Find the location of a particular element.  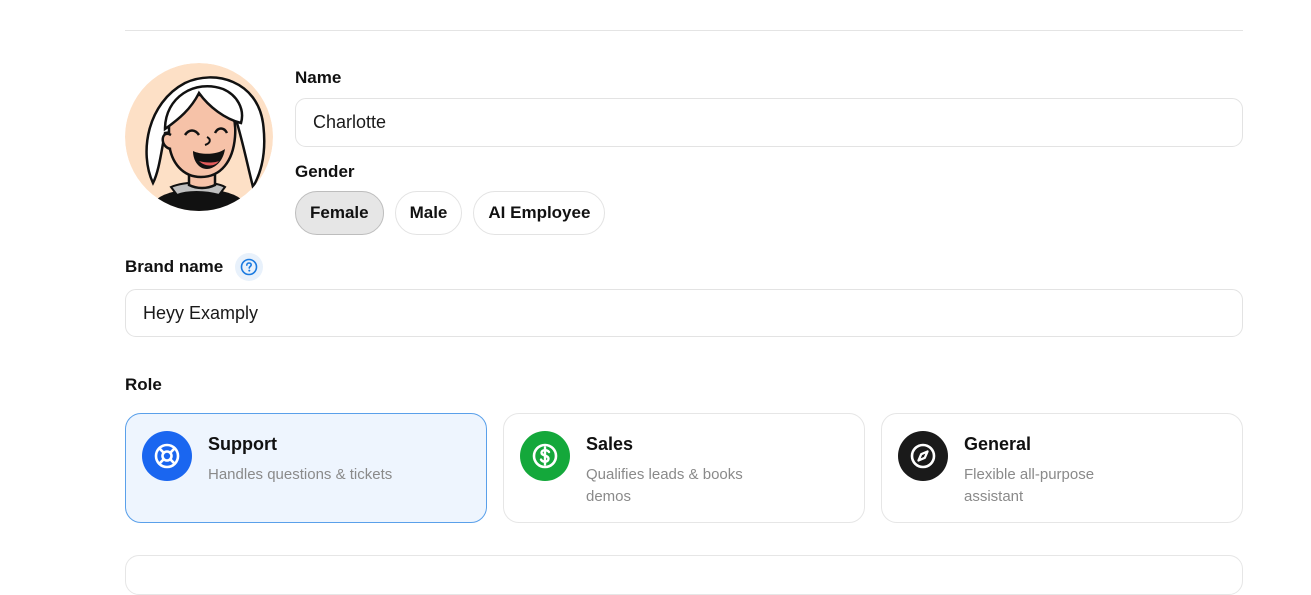

role-card-support: Support Handles questions & tickets is located at coordinates (306, 468).